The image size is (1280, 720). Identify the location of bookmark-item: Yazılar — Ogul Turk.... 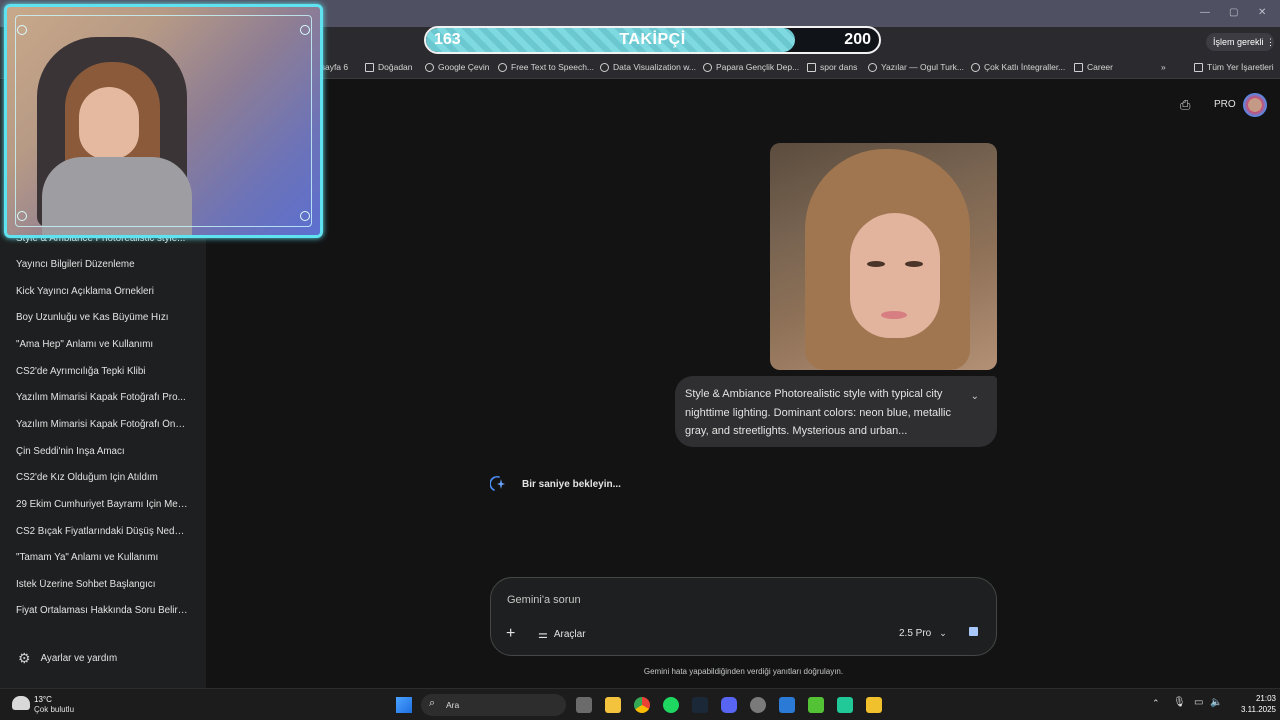
(916, 67).